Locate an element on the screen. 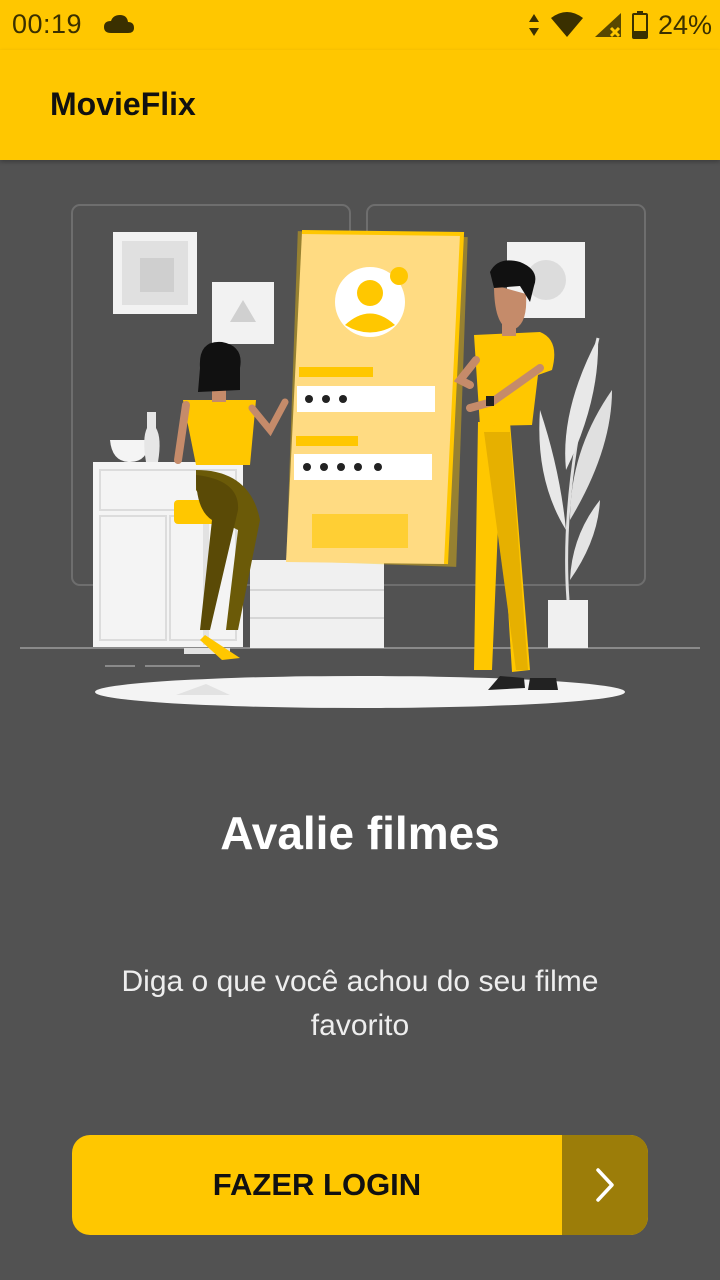  app-bar: MovieFlix is located at coordinates (360, 105).